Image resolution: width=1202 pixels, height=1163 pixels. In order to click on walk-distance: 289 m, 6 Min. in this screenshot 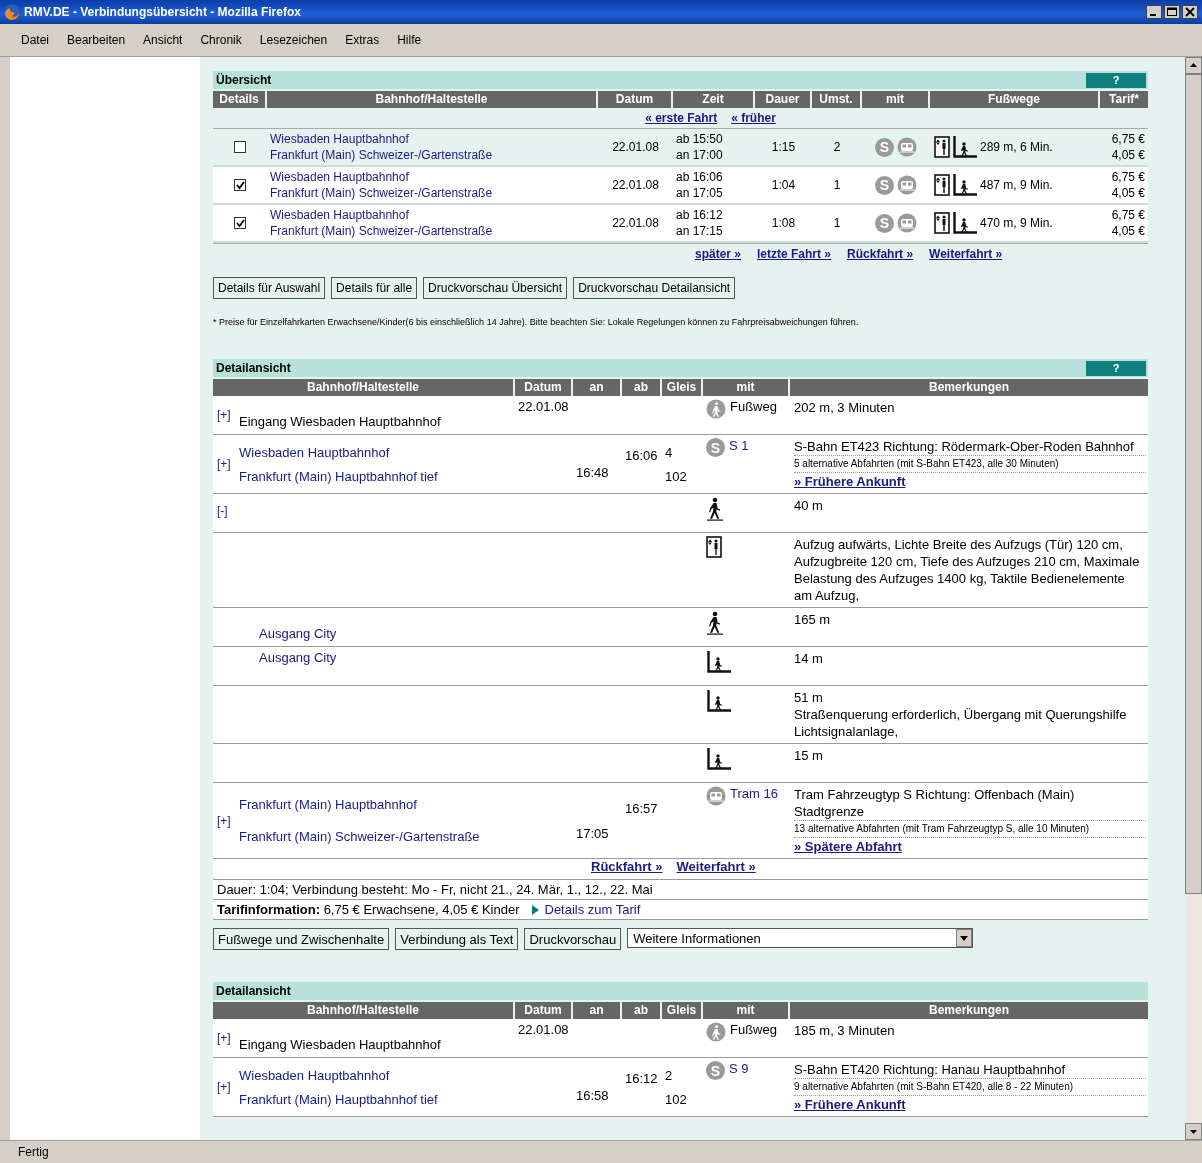, I will do `click(1016, 147)`.